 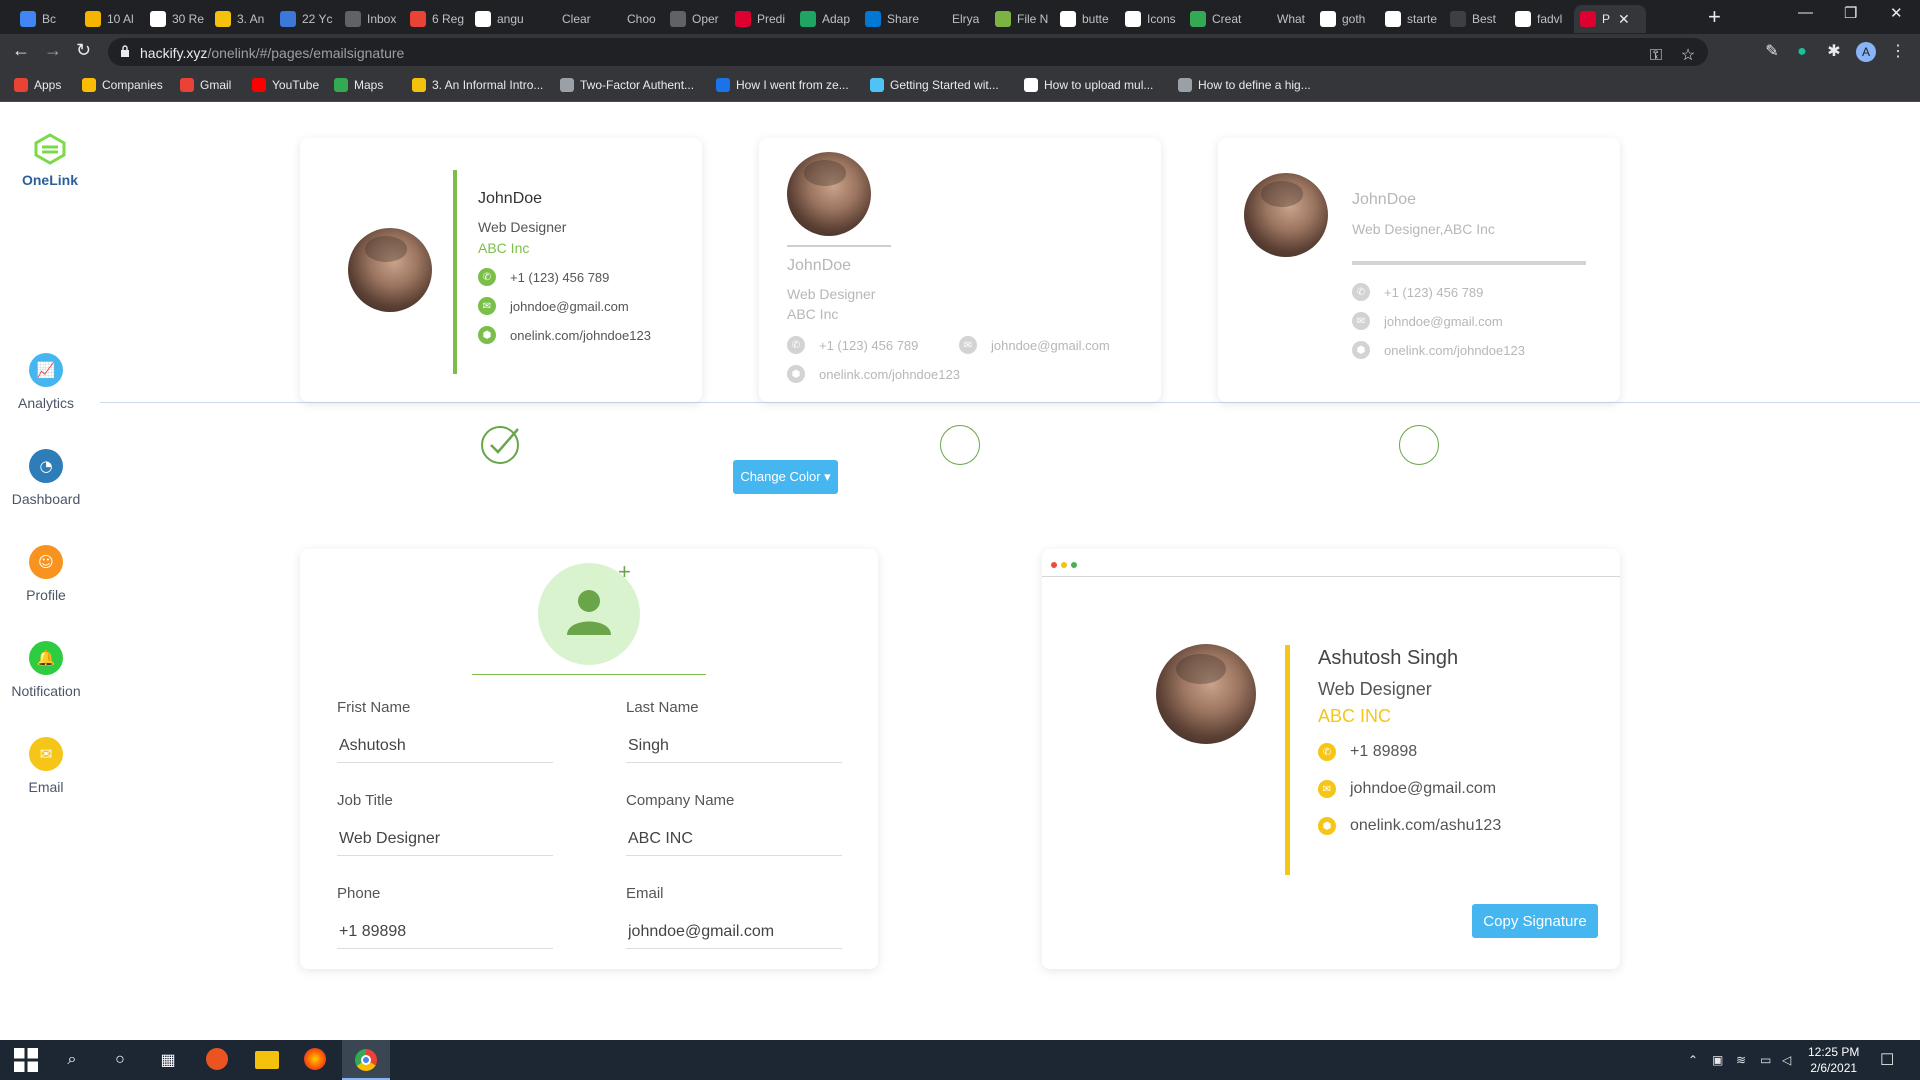 I want to click on browser-tab: Oper, so click(x=696, y=19).